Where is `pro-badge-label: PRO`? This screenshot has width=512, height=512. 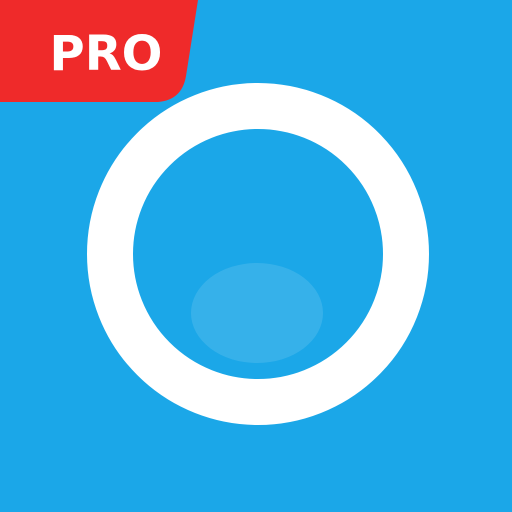 pro-badge-label: PRO is located at coordinates (106, 54).